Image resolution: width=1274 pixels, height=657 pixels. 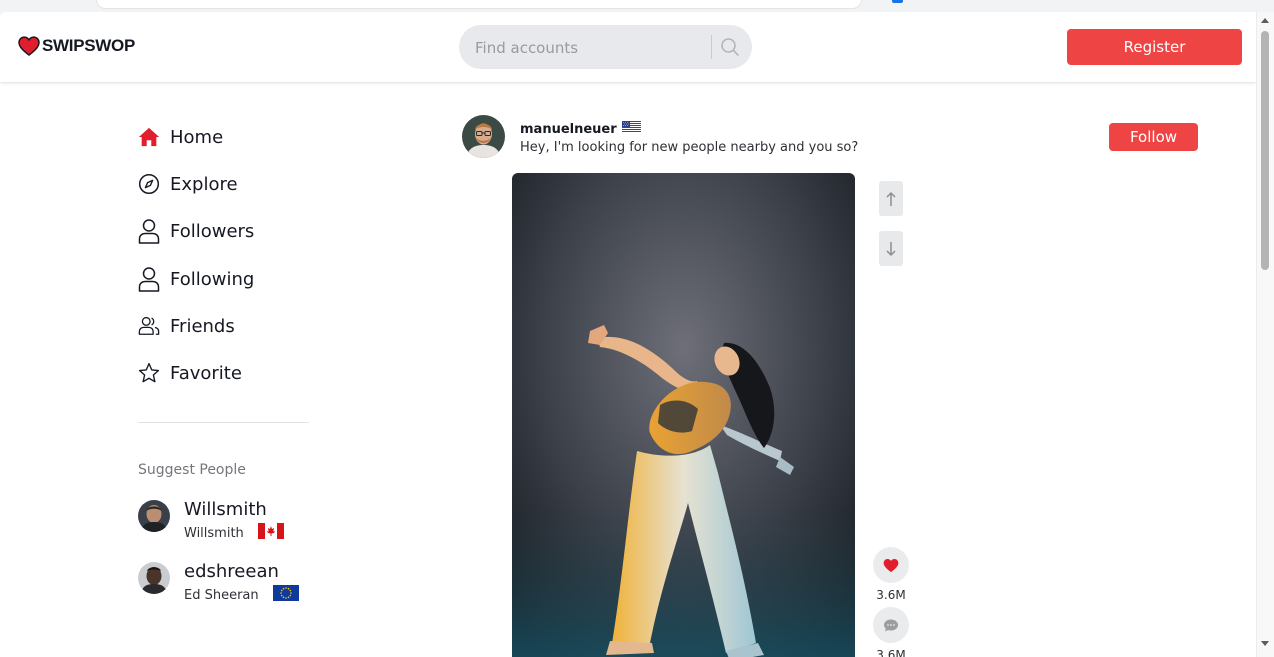 What do you see at coordinates (568, 129) in the screenshot?
I see `post-username: manuelneuer` at bounding box center [568, 129].